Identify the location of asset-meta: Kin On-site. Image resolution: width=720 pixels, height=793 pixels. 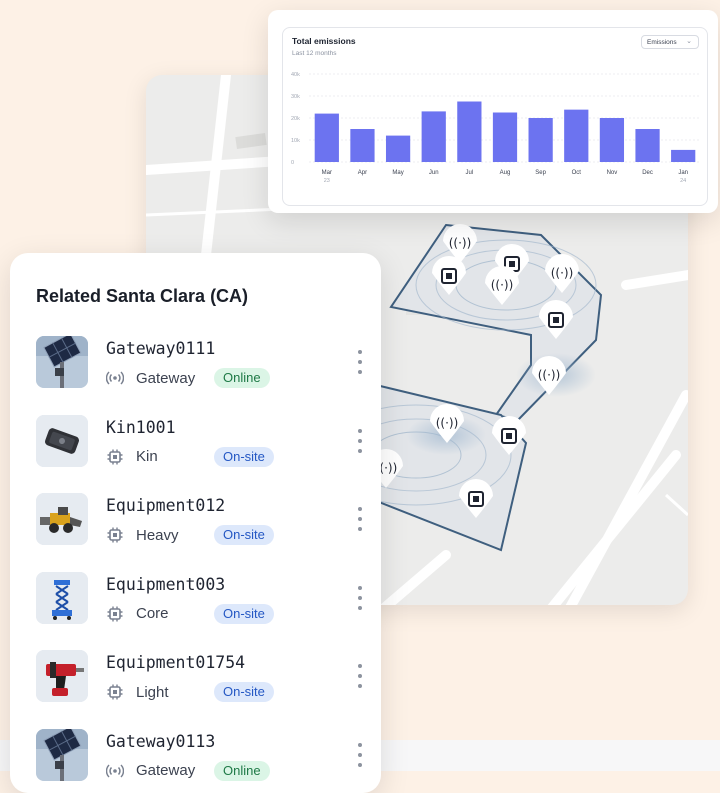
(190, 457).